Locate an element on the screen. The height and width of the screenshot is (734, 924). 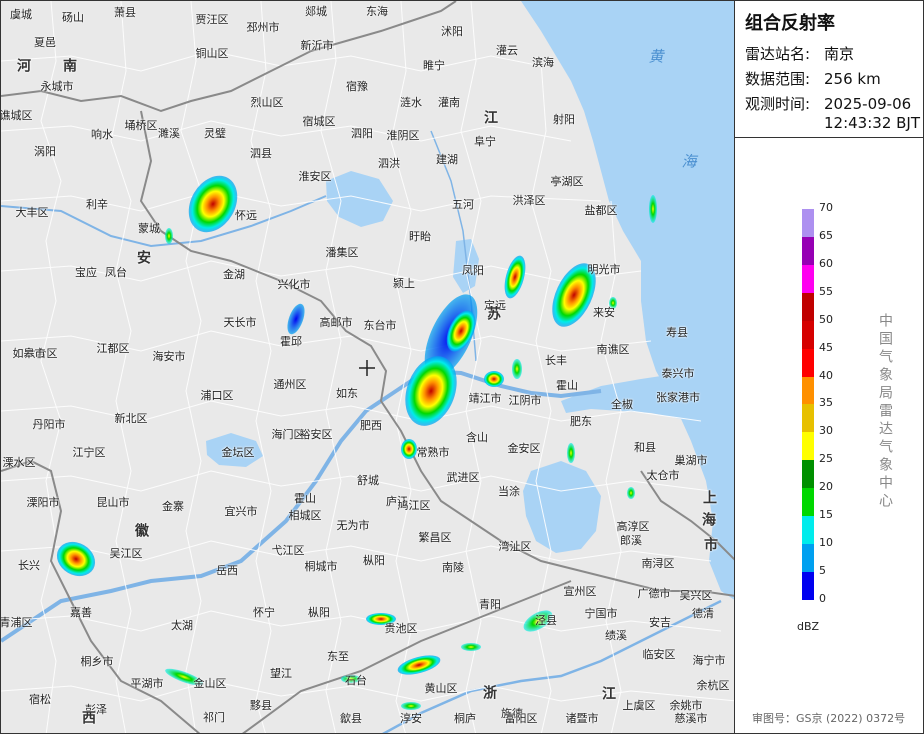
place-label: 青阳 is located at coordinates (490, 604).